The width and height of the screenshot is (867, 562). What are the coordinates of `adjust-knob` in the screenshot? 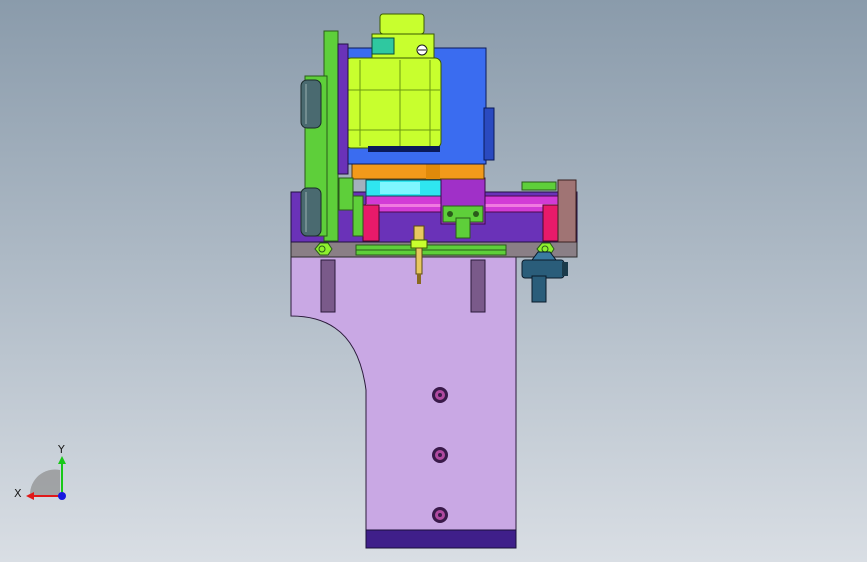 It's located at (544, 277).